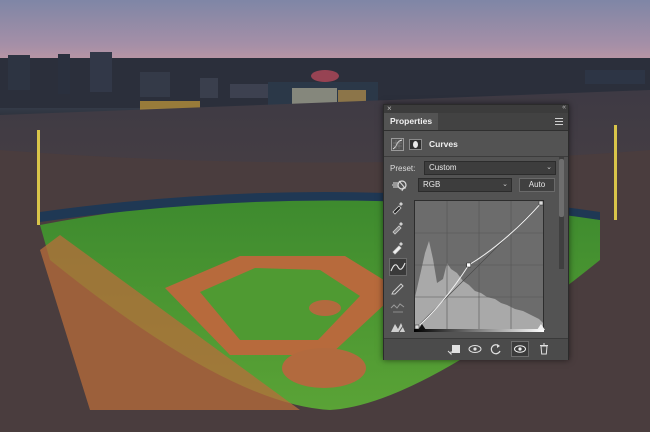 The image size is (650, 432). I want to click on channel-dropdown: RGB ⌄, so click(465, 185).